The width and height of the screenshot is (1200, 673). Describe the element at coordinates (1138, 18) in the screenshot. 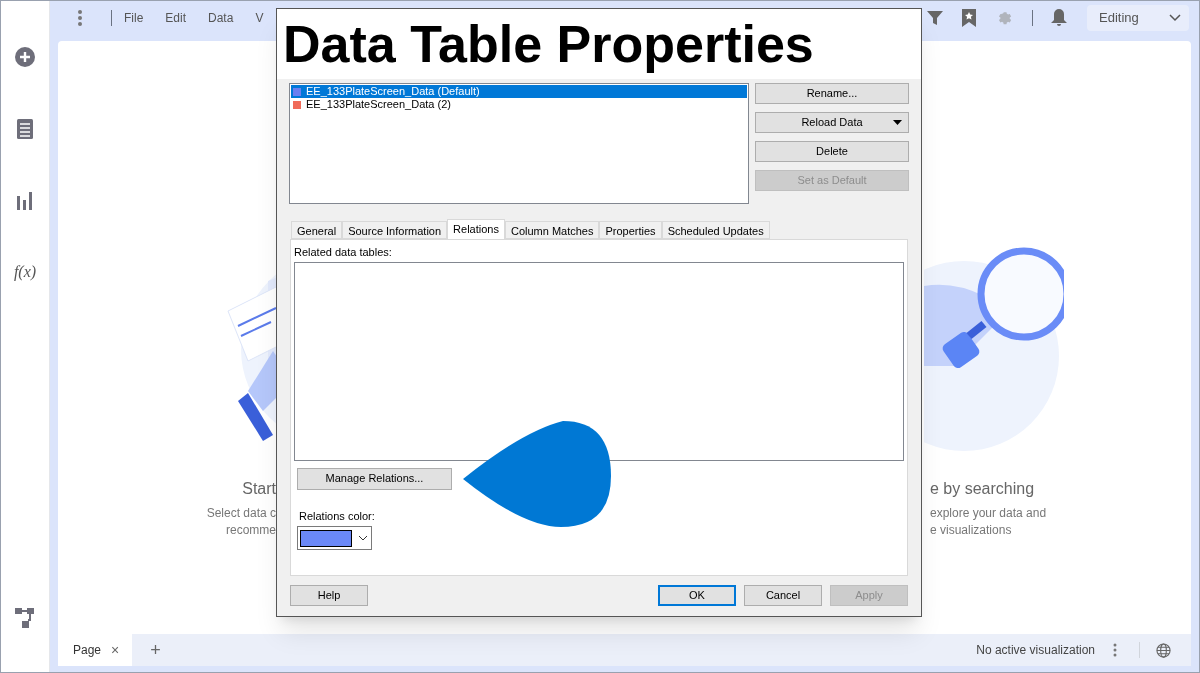

I see `mode-dropdown: Editing` at that location.